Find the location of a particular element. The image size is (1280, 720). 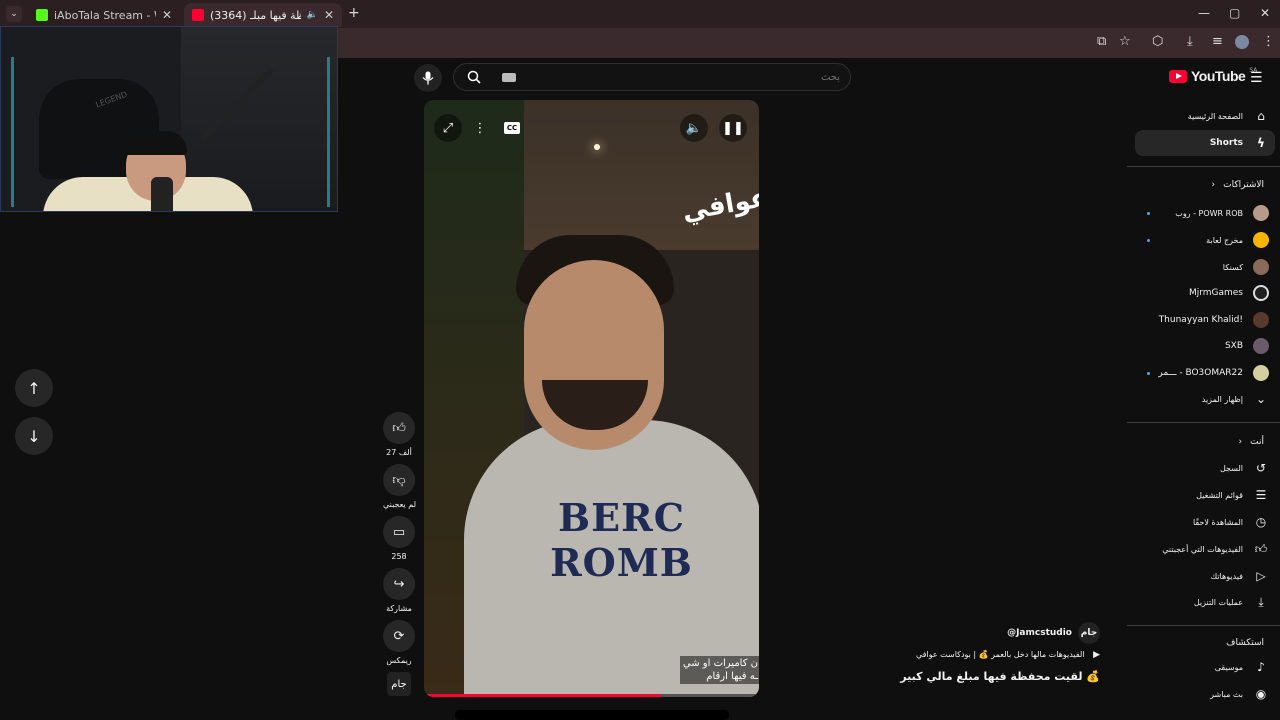

more-vert-icon: ⋮ is located at coordinates (480, 128).